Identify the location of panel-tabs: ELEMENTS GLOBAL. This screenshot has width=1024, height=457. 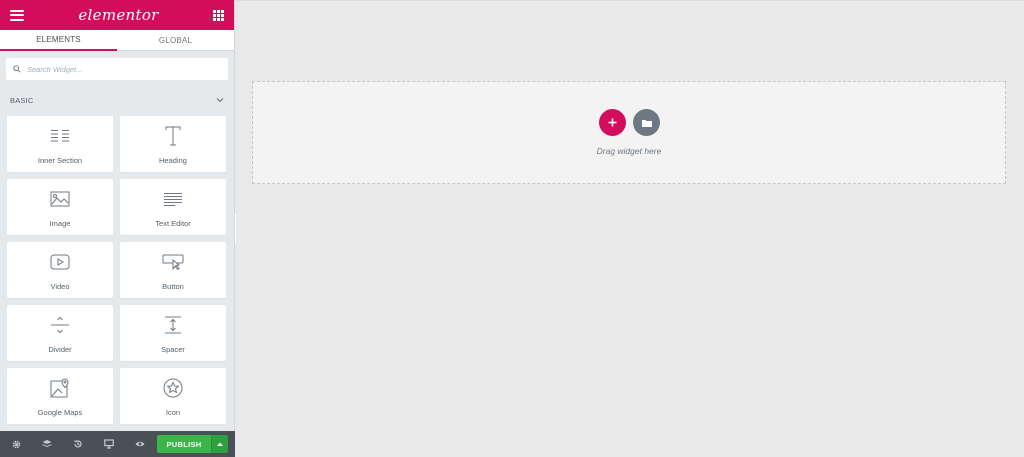
(117, 40).